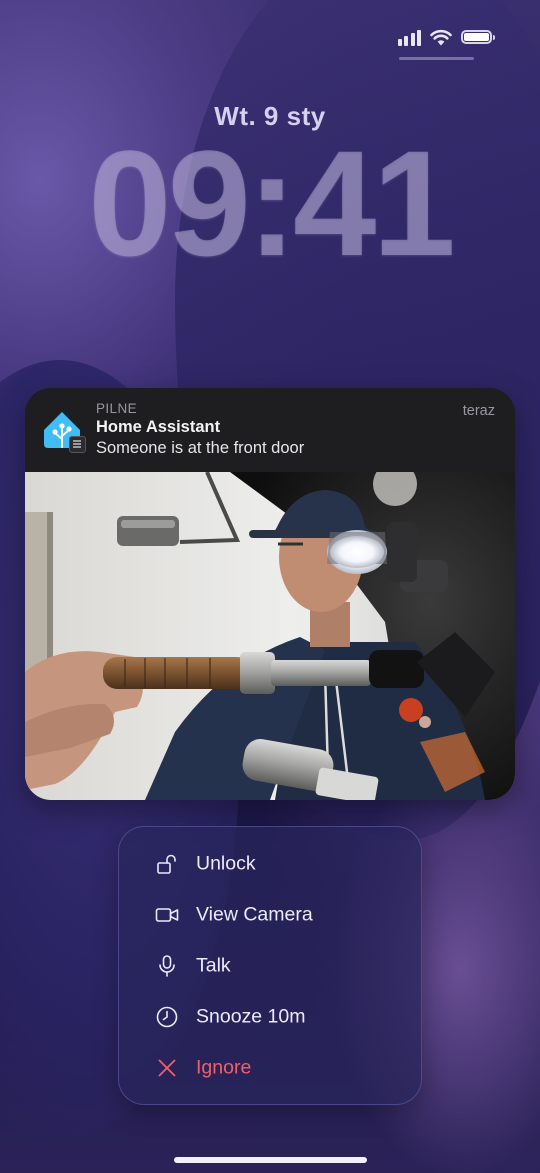 Image resolution: width=540 pixels, height=1173 pixels. I want to click on battery-icon, so click(478, 37).